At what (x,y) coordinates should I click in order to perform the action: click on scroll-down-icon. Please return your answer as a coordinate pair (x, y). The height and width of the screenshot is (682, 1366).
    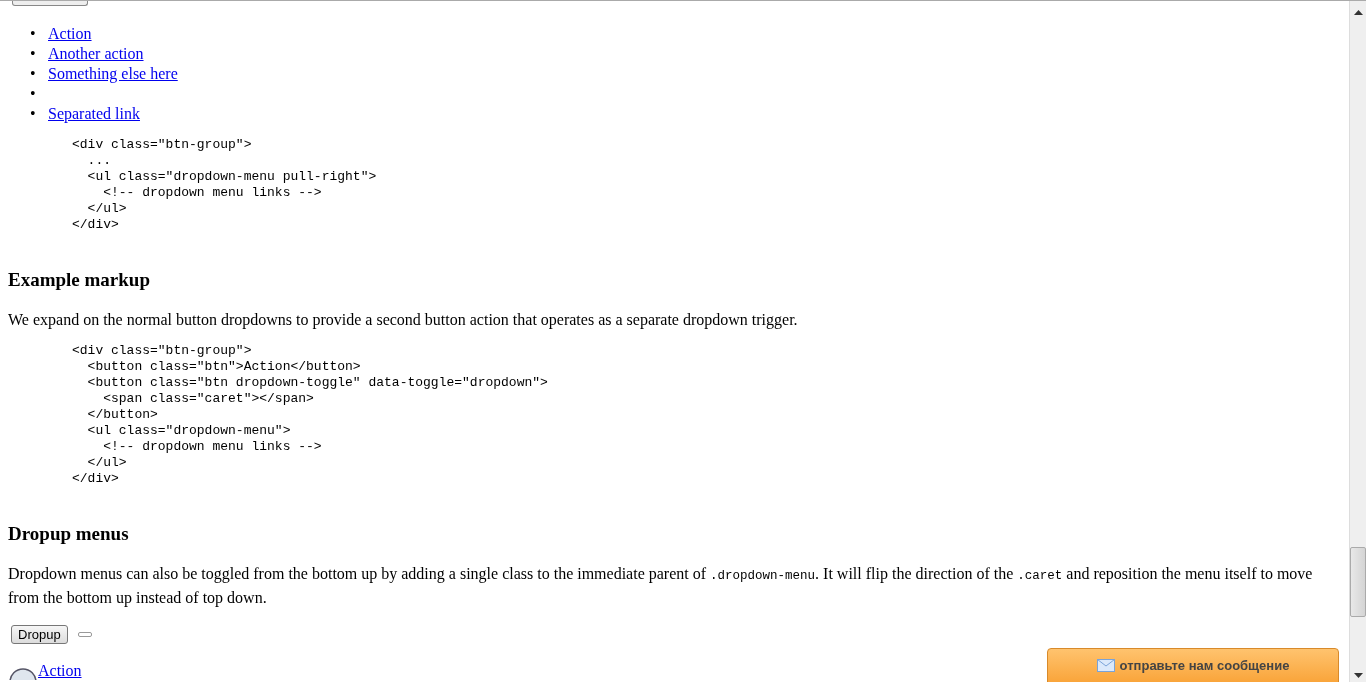
    Looking at the image, I should click on (1358, 675).